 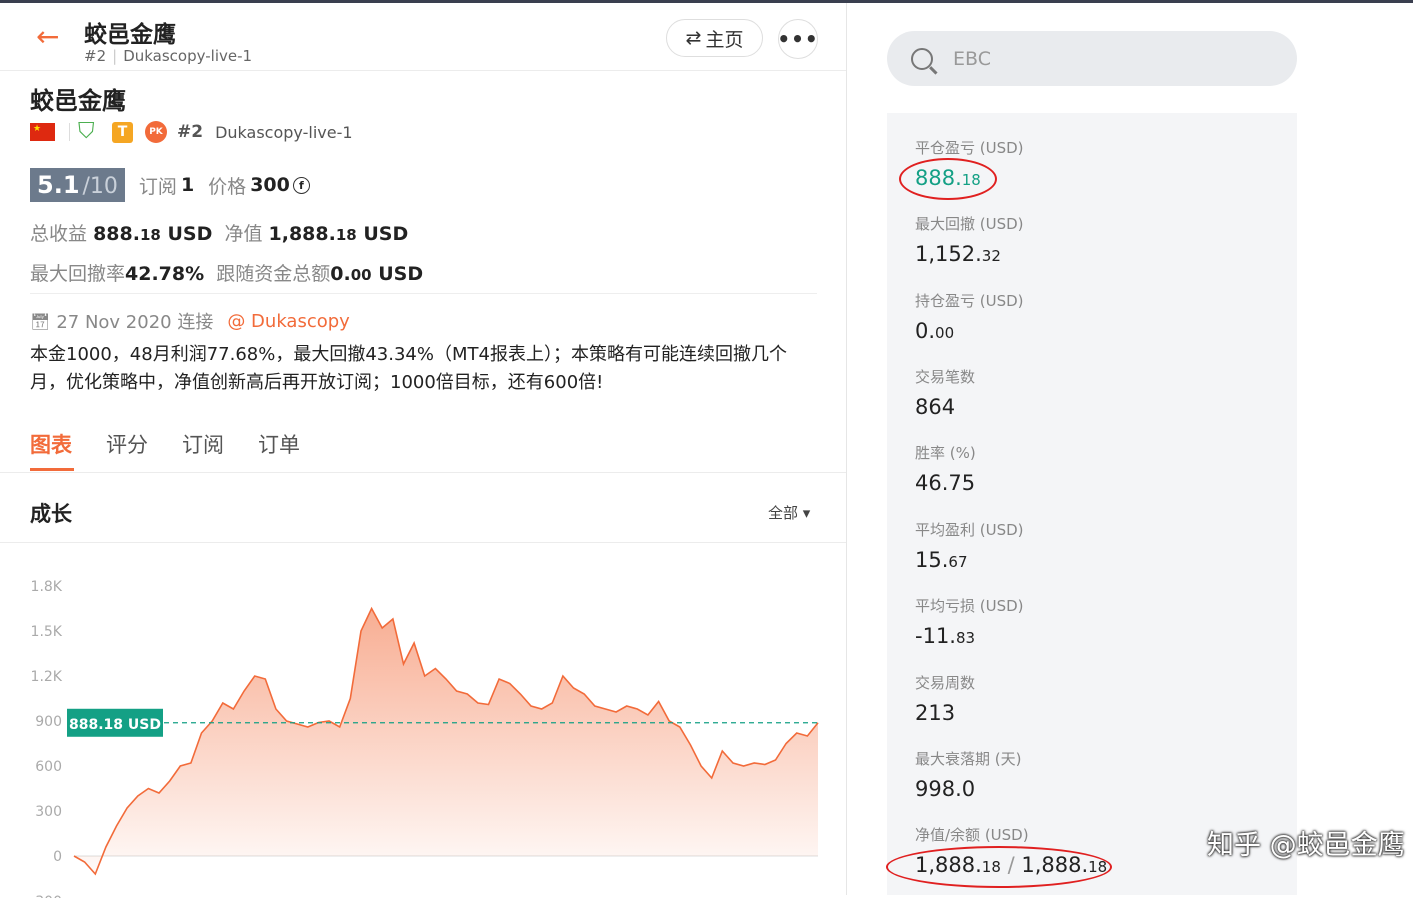 What do you see at coordinates (58, 185) in the screenshot?
I see `score-value: 5.1` at bounding box center [58, 185].